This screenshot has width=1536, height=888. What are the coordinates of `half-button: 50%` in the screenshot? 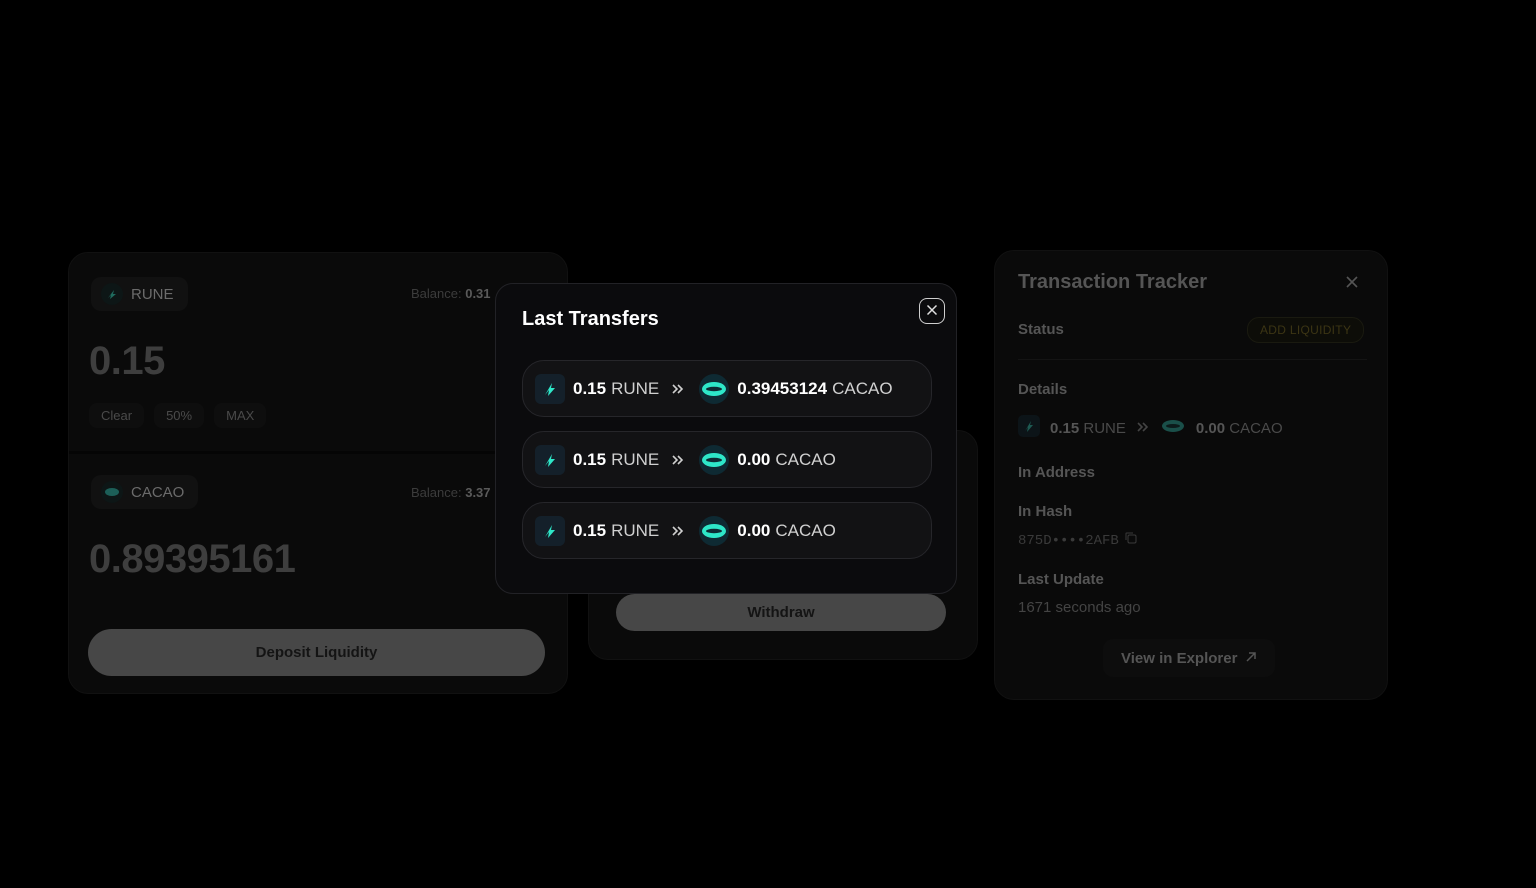 It's located at (179, 415).